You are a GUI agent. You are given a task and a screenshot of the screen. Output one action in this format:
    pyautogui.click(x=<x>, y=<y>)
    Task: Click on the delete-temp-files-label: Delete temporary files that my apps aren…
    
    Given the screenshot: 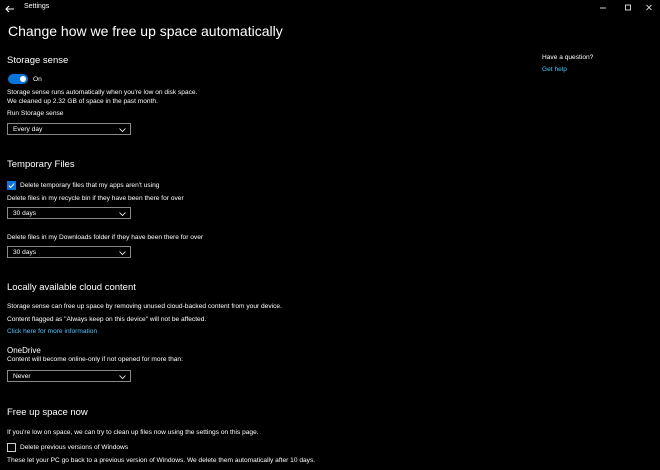 What is the action you would take?
    pyautogui.click(x=90, y=185)
    